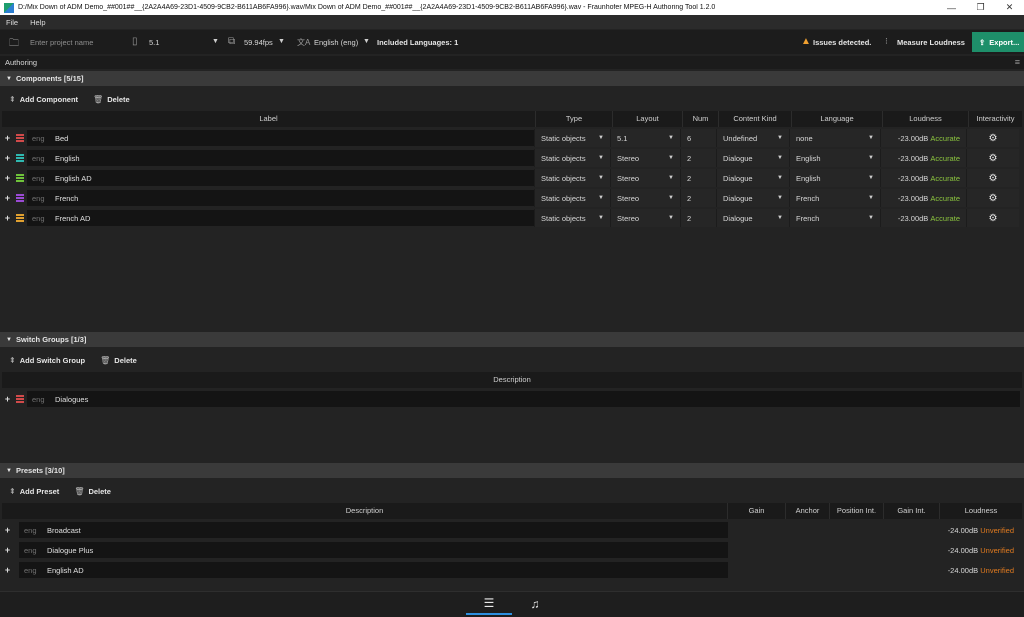  What do you see at coordinates (47, 360) in the screenshot?
I see `add-switch-group-button: ⇞ Add Switch Group` at bounding box center [47, 360].